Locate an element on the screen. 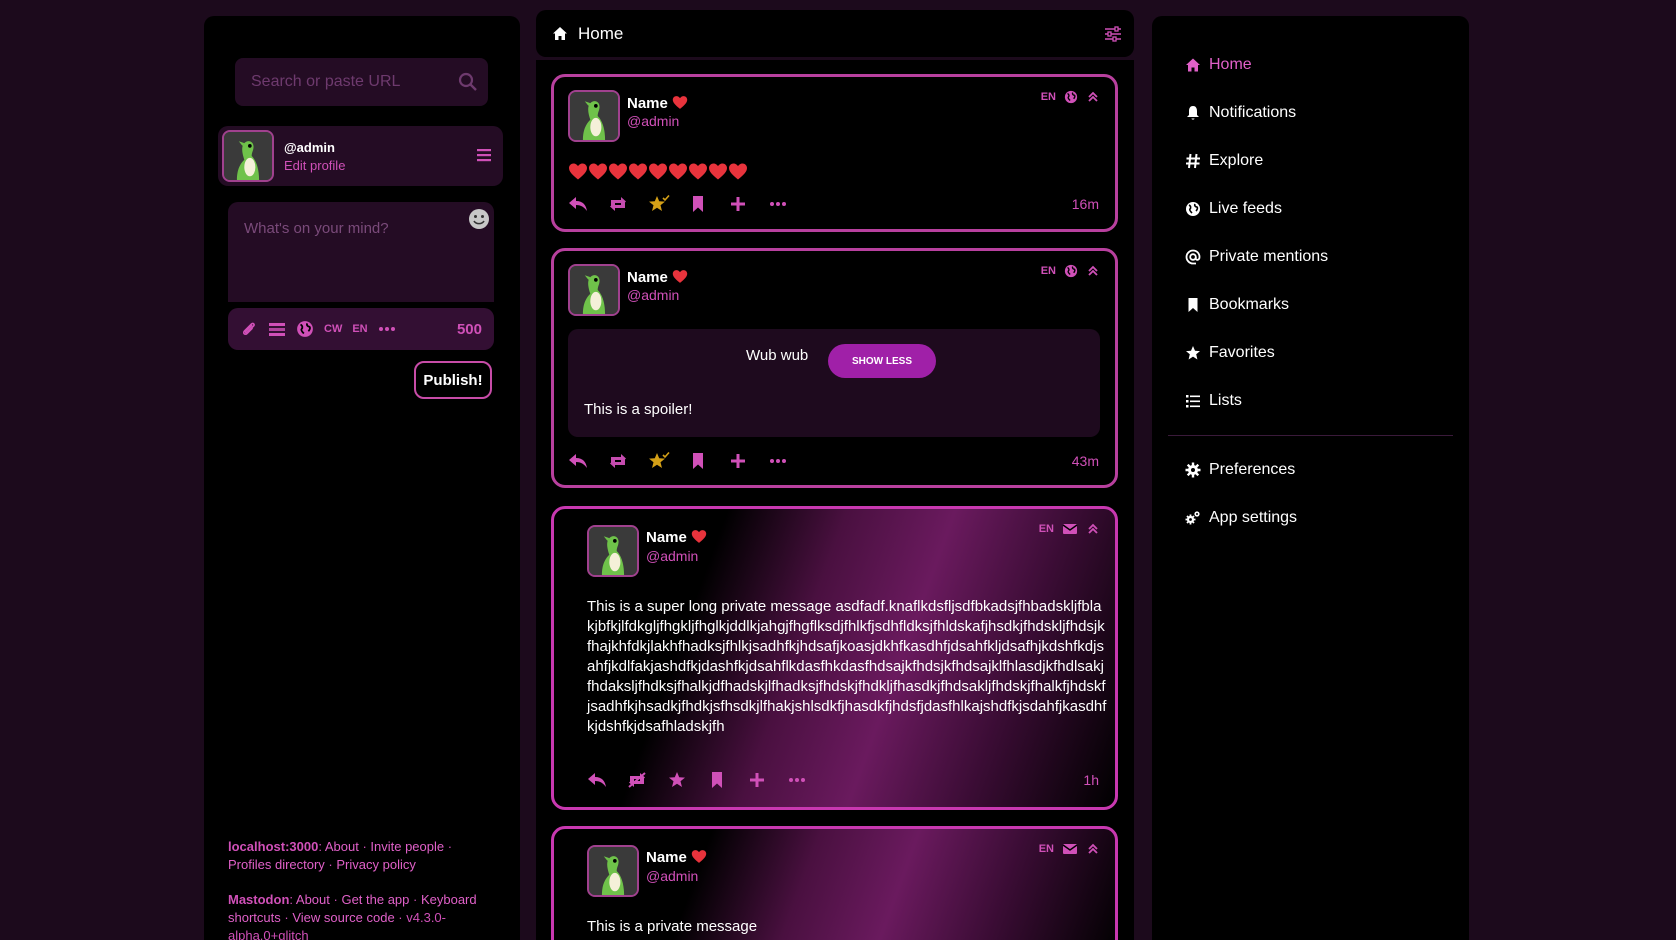 The image size is (1676, 940). star-icon is located at coordinates (677, 780).